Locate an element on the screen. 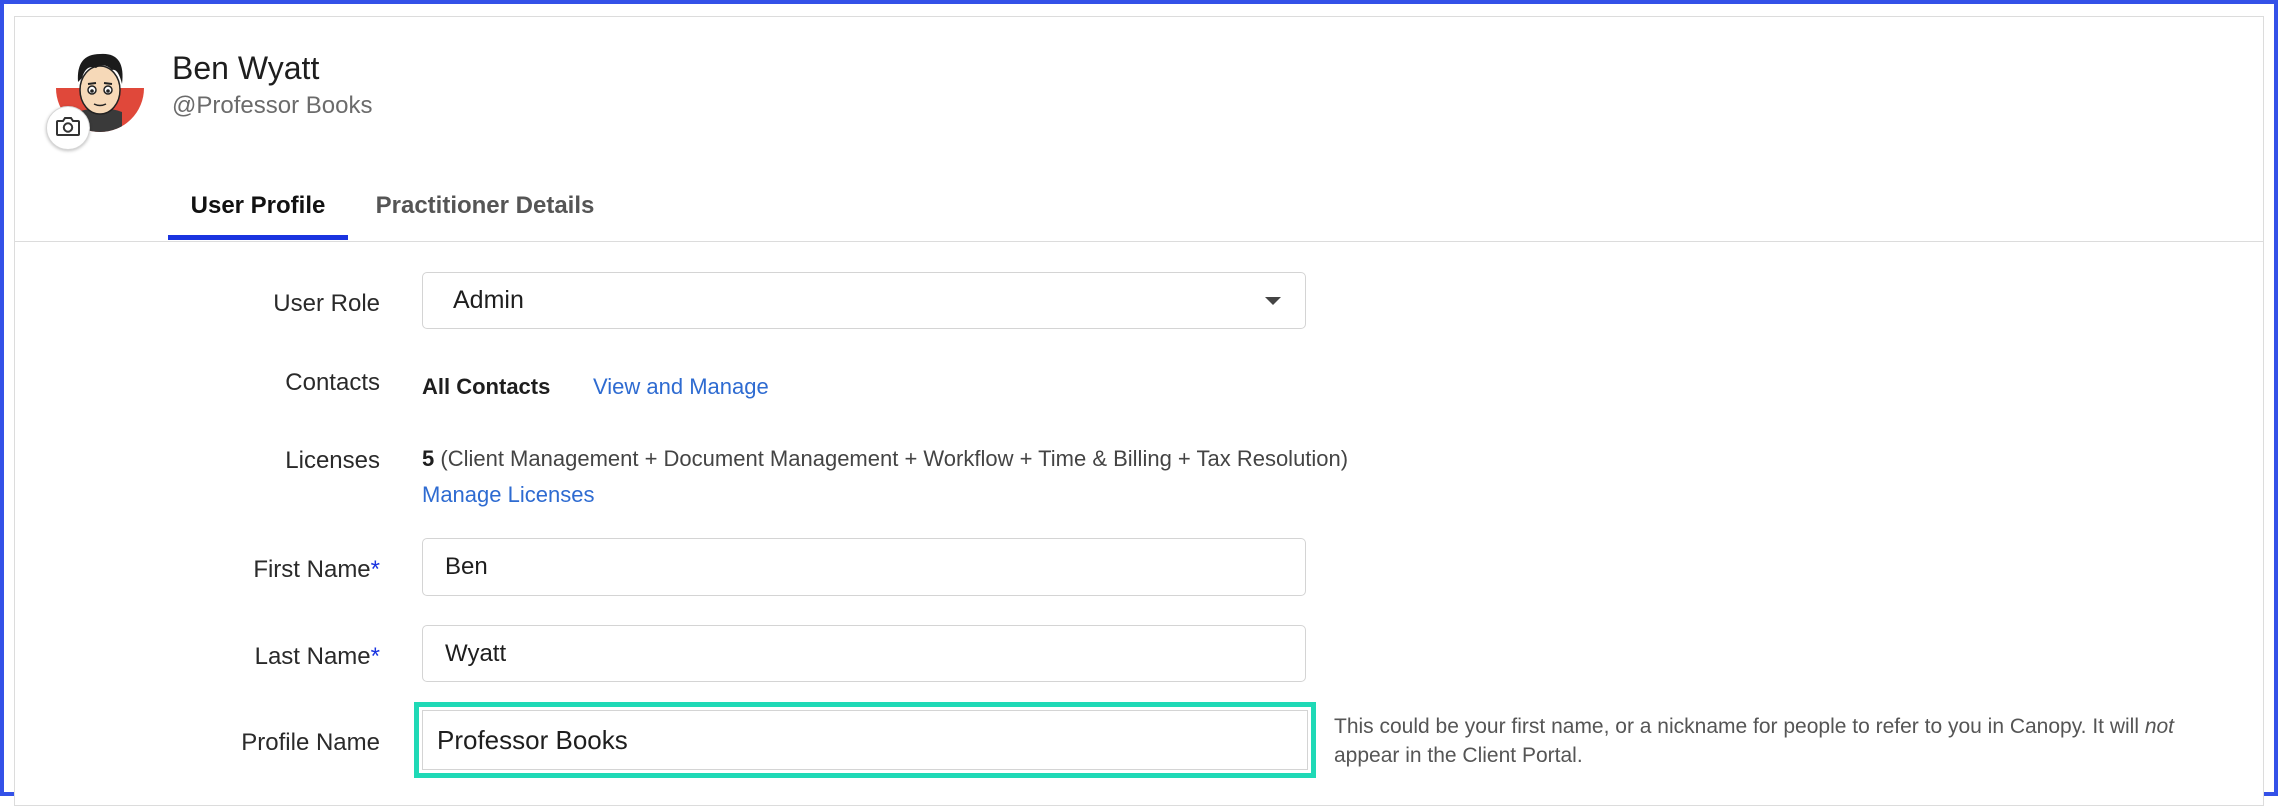  profile-name-label: Profile Name is located at coordinates (310, 742).